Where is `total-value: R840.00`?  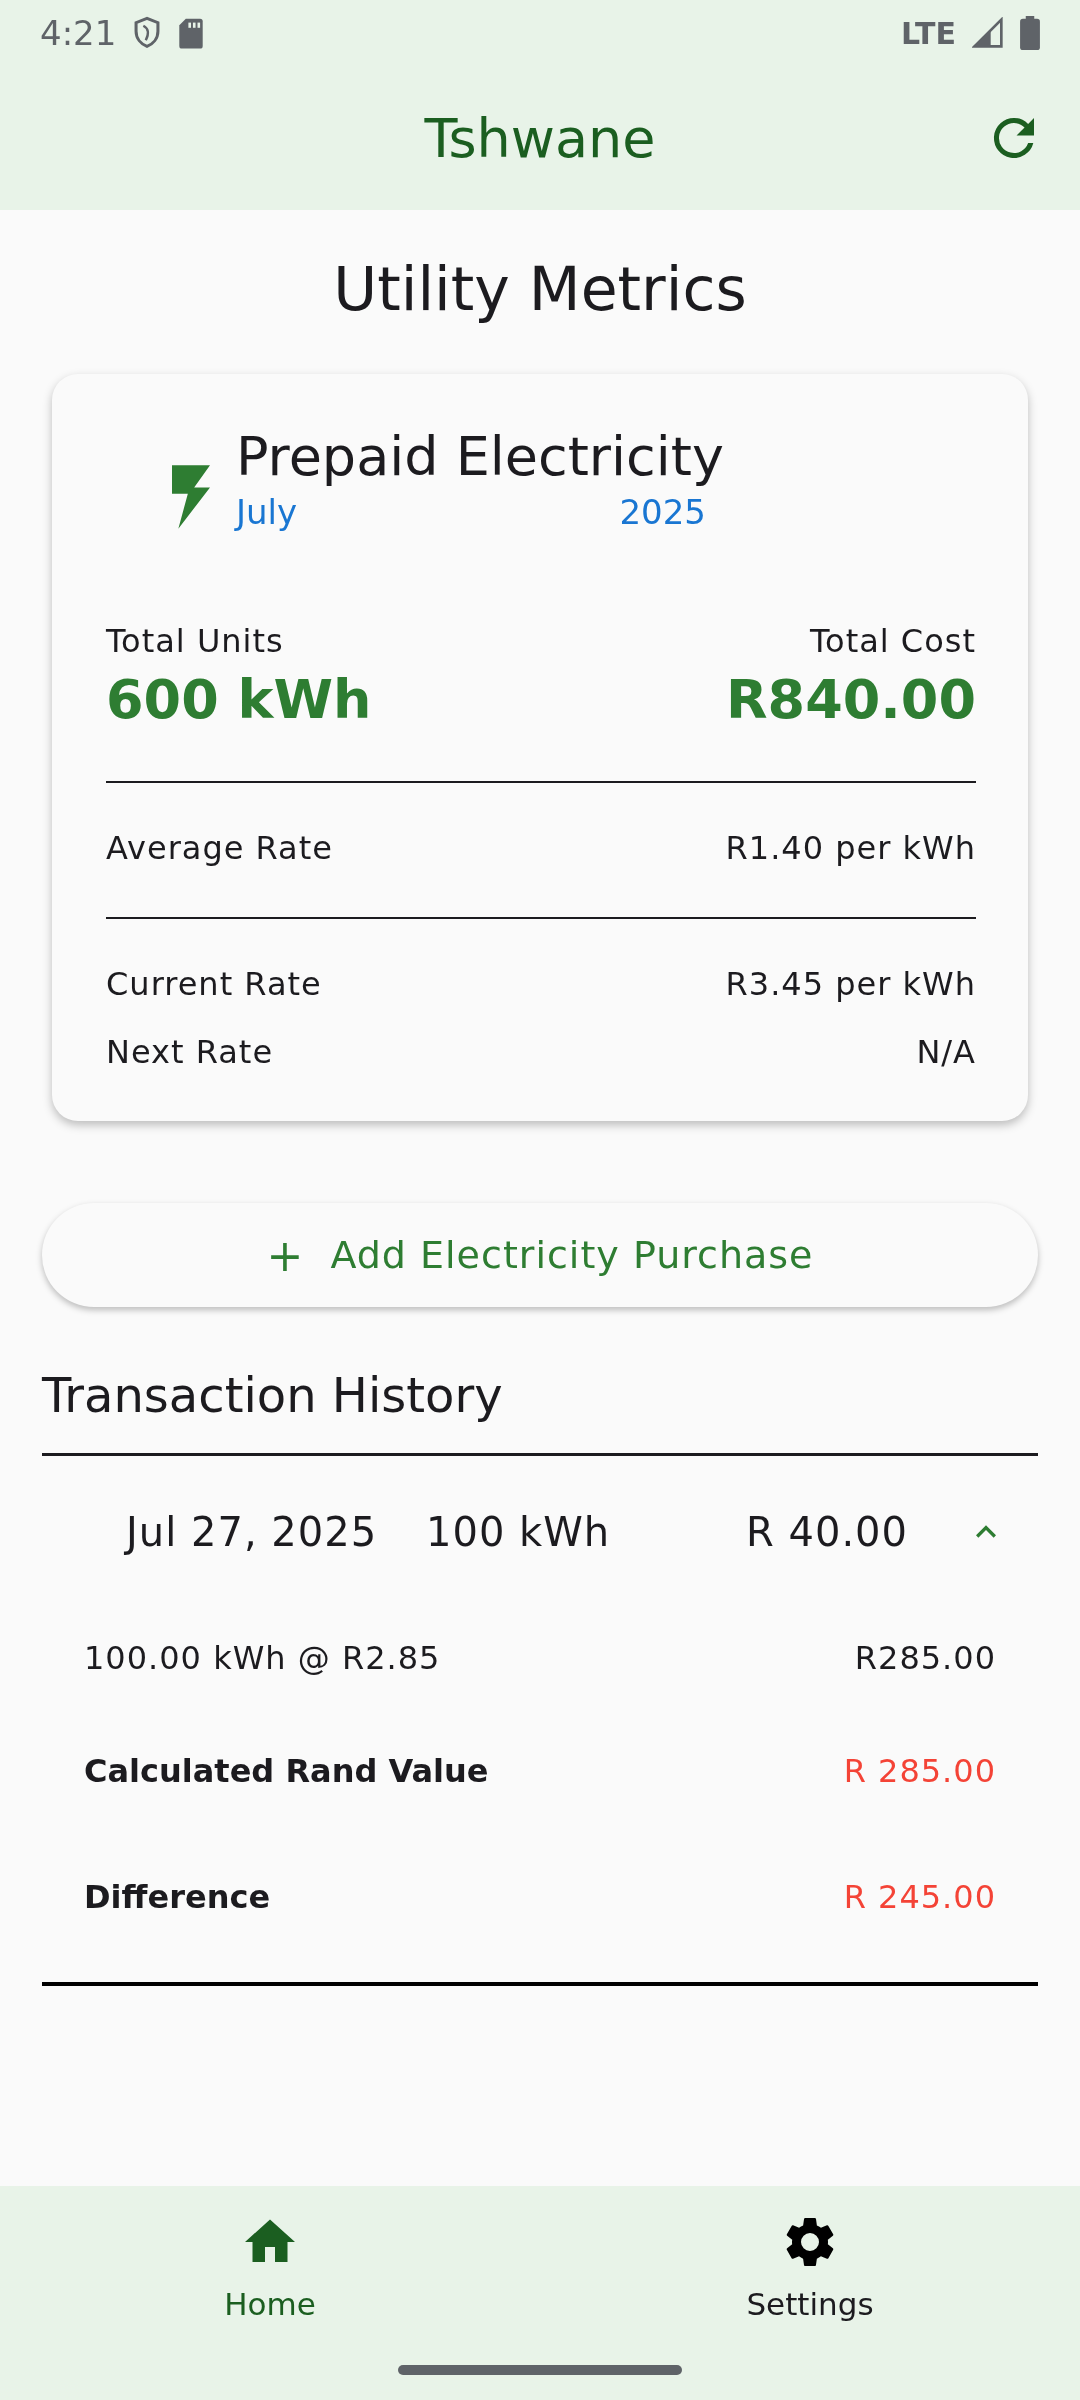 total-value: R840.00 is located at coordinates (851, 700).